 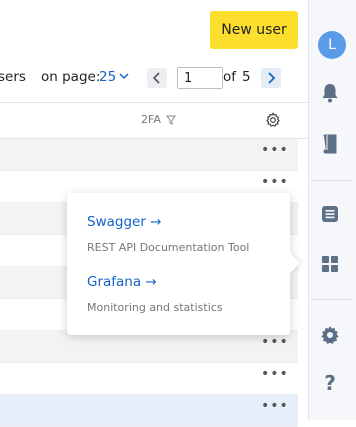 What do you see at coordinates (330, 335) in the screenshot?
I see `gear-icon` at bounding box center [330, 335].